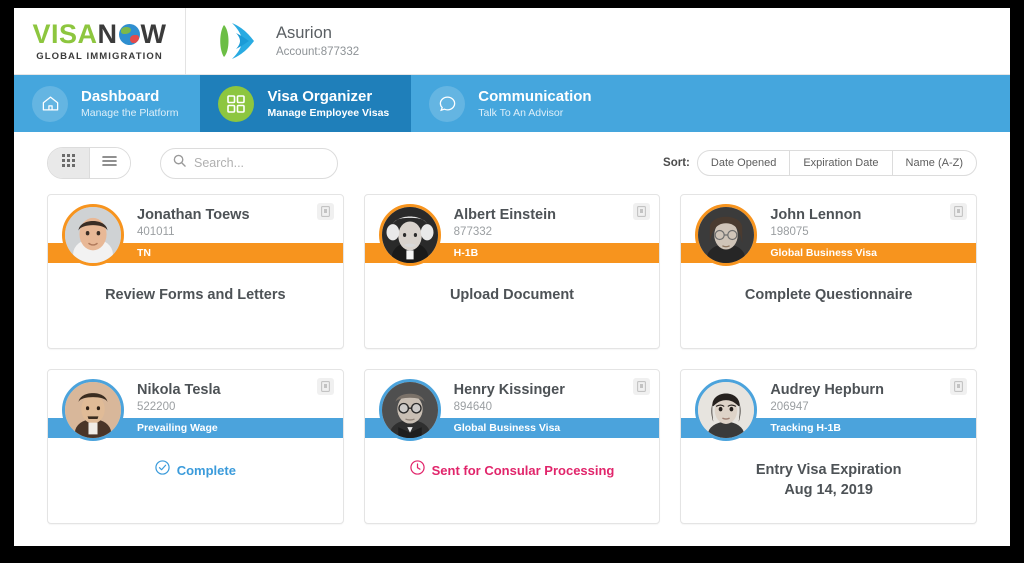 This screenshot has width=1024, height=563. Describe the element at coordinates (304, 33) in the screenshot. I see `account-name: Asurion` at that location.